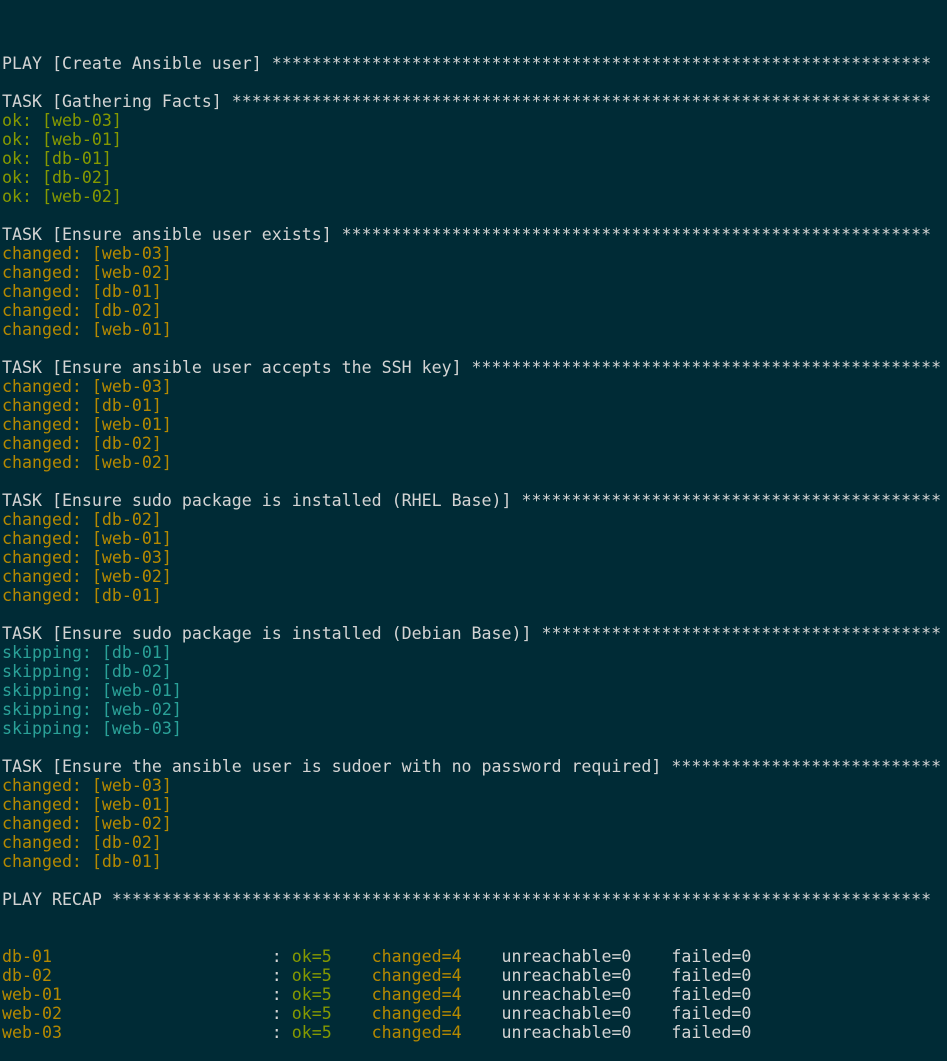 The width and height of the screenshot is (947, 1061). I want to click on host-result-line: skipping: [db-02], so click(87, 671).